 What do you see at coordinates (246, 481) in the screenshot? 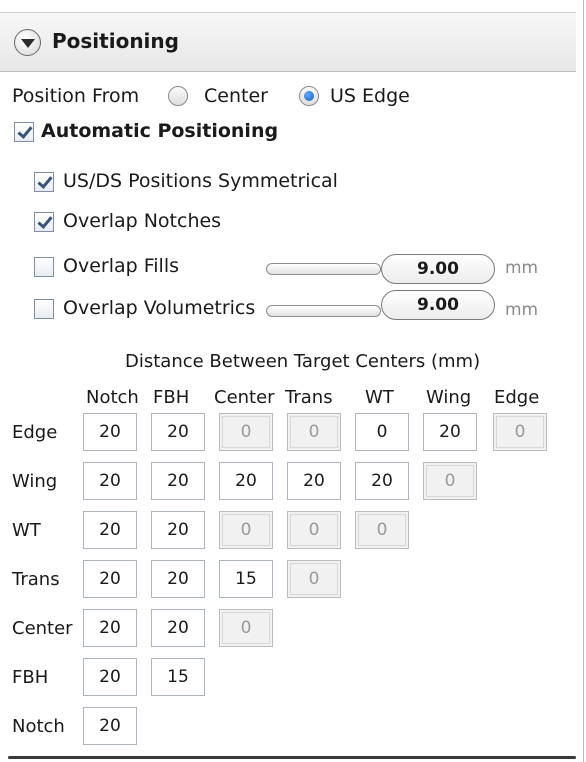
I see `distance-field-wing-center: 20` at bounding box center [246, 481].